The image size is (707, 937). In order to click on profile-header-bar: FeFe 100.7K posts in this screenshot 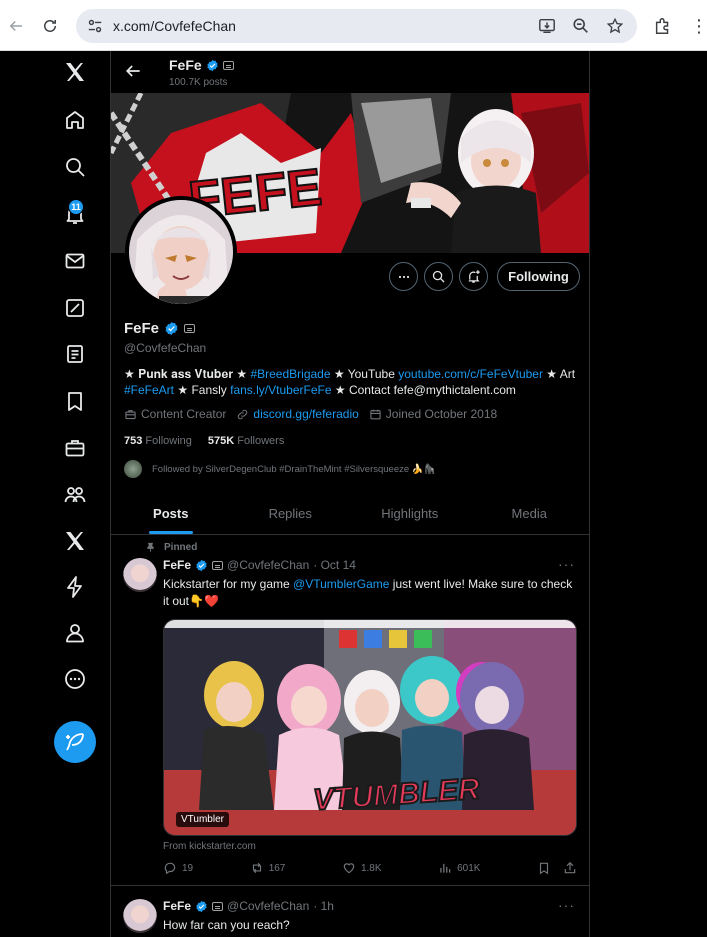, I will do `click(350, 72)`.